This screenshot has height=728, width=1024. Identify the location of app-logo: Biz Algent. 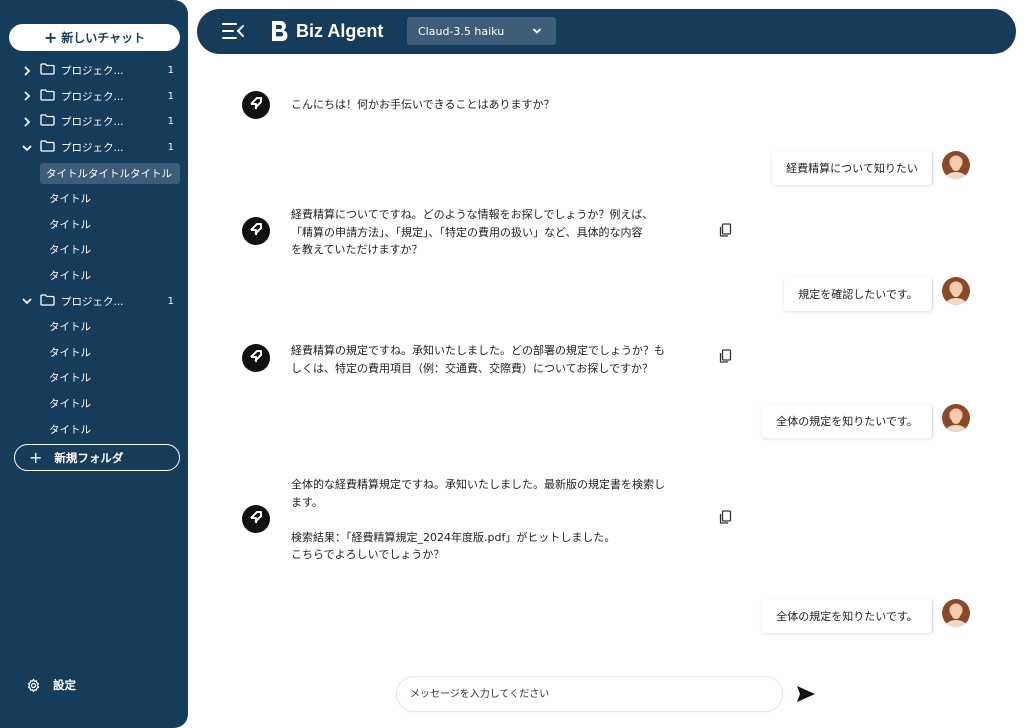
(326, 31).